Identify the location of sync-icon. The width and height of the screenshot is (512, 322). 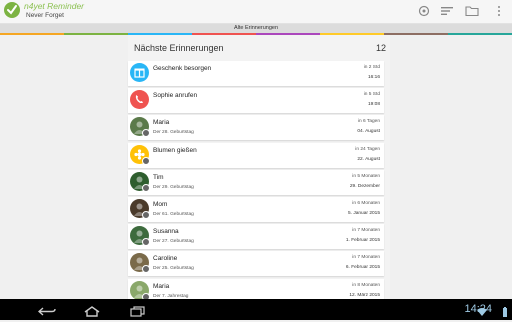
(424, 11).